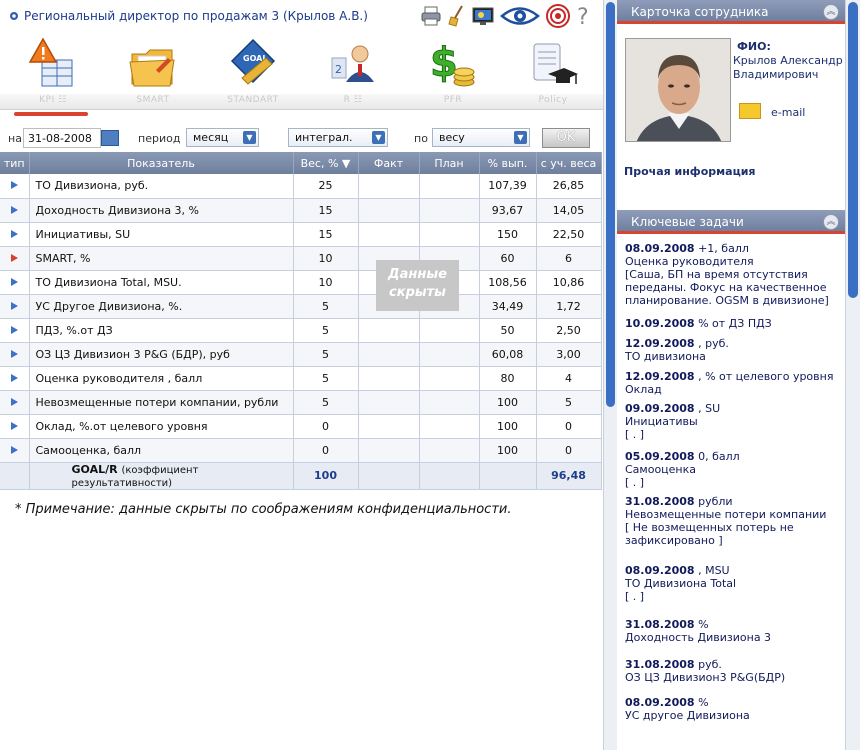  I want to click on fio-value: Крылов Александр Владимирович, so click(788, 67).